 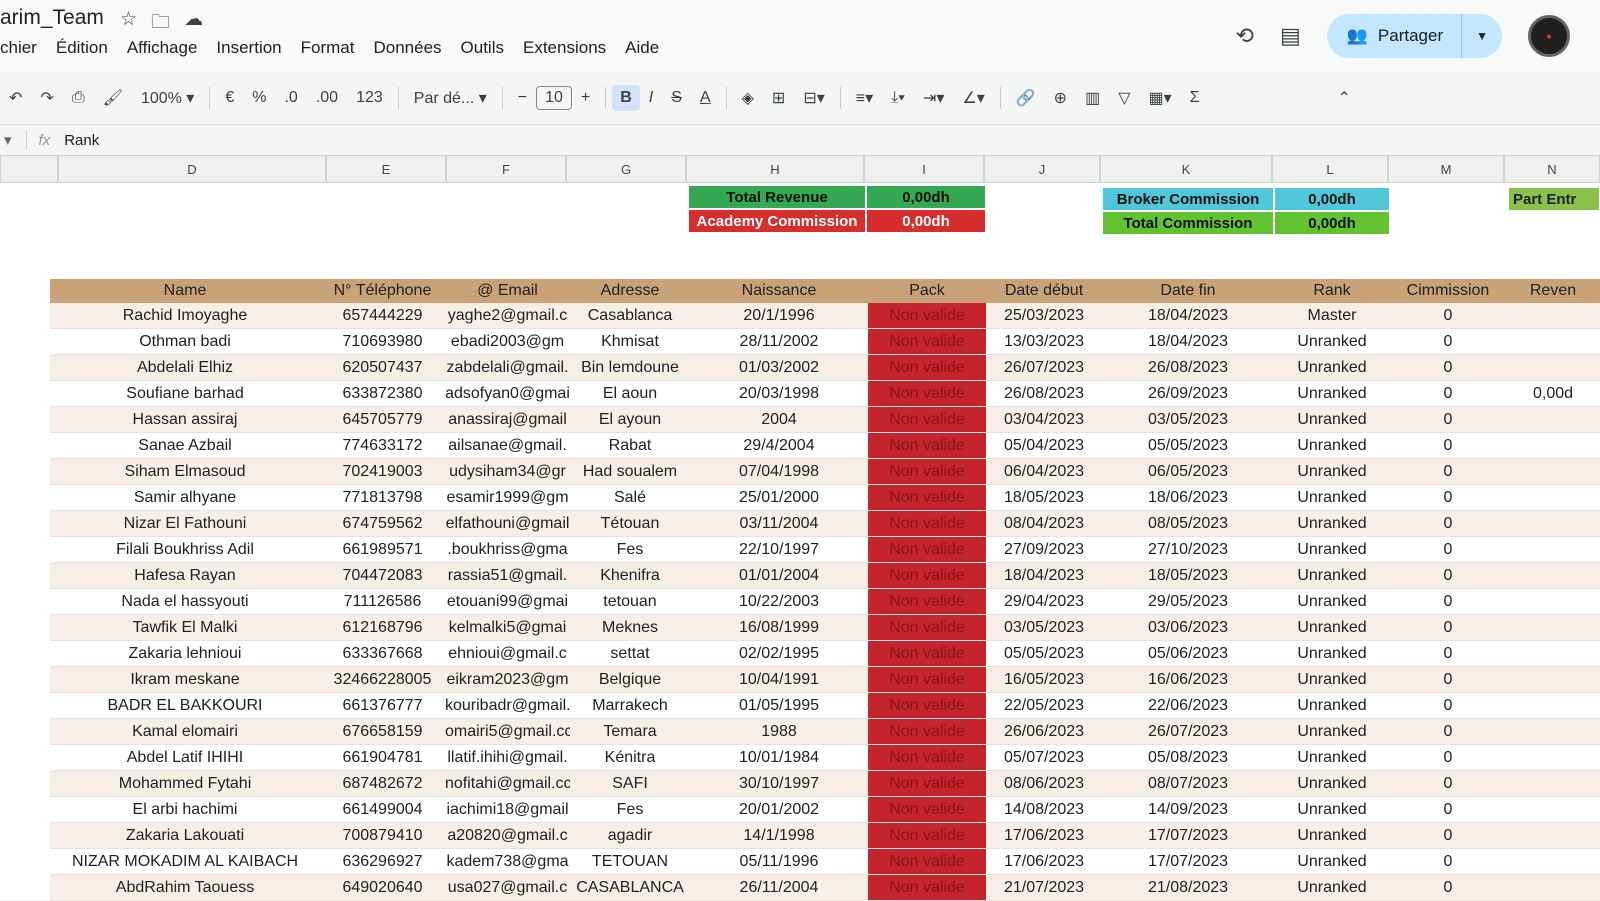 What do you see at coordinates (1448, 291) in the screenshot?
I see `header-commission: Cimmission` at bounding box center [1448, 291].